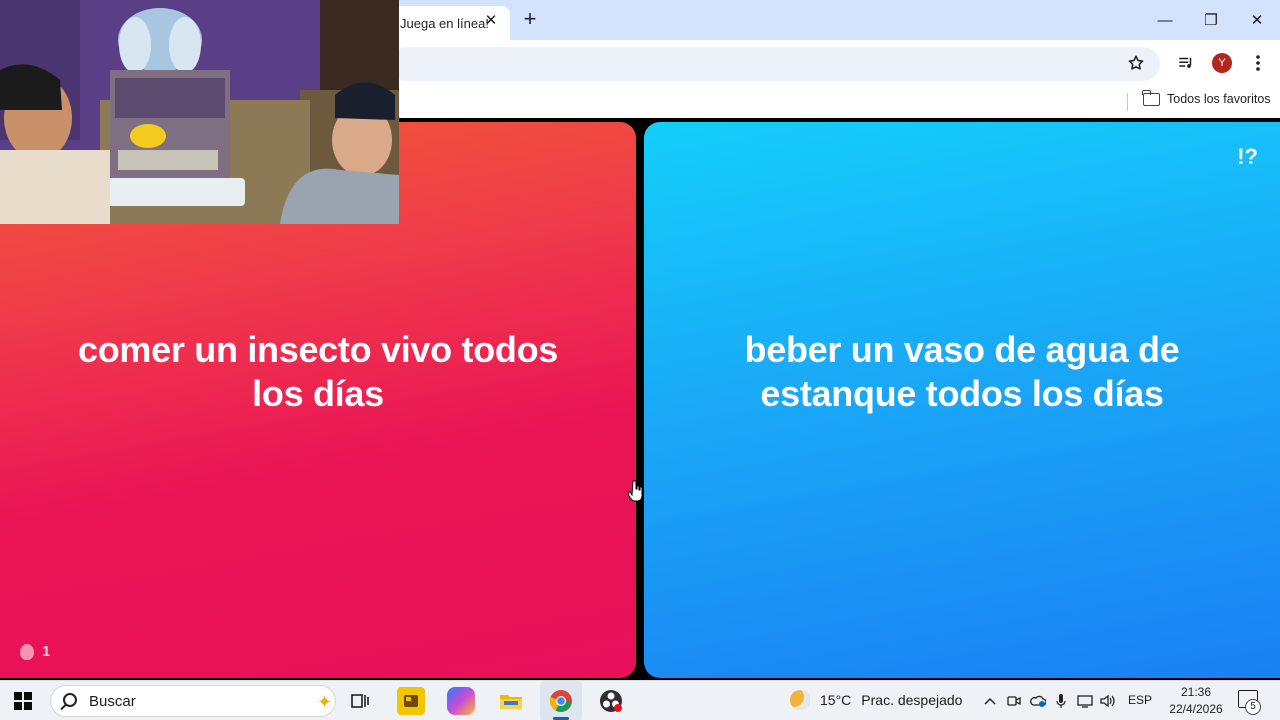  Describe the element at coordinates (1219, 99) in the screenshot. I see `all-bookmarks-label: Todos los favoritos` at that location.